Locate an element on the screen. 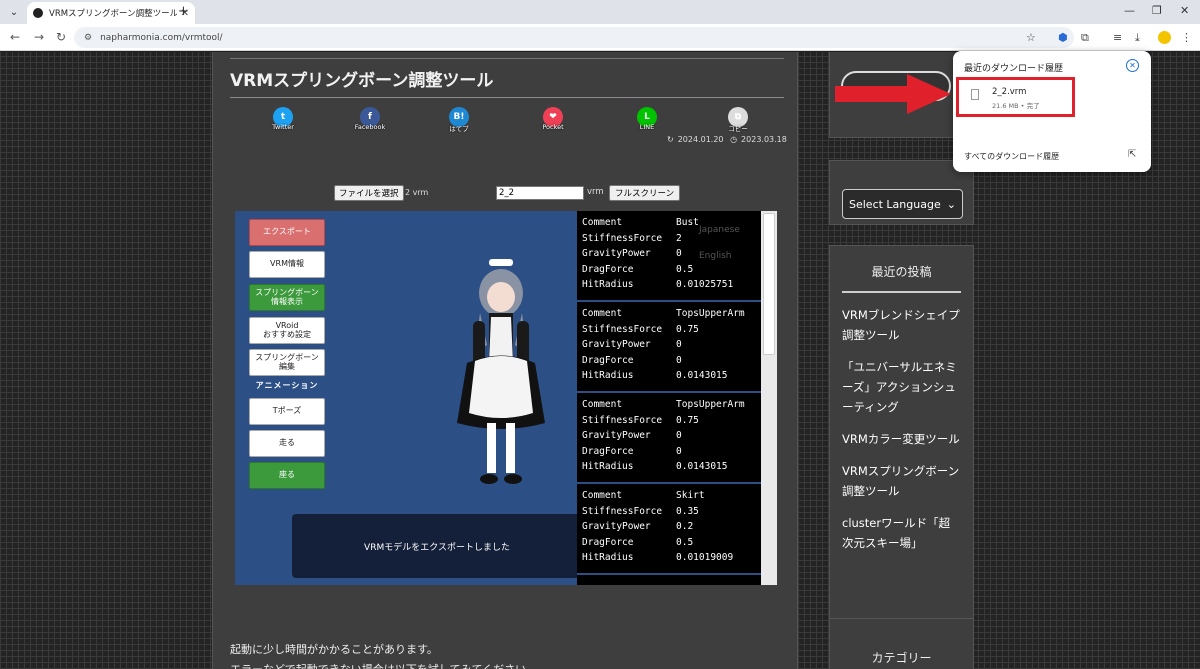 This screenshot has height=669, width=1200. property-value: 0.0143015 is located at coordinates (702, 375).